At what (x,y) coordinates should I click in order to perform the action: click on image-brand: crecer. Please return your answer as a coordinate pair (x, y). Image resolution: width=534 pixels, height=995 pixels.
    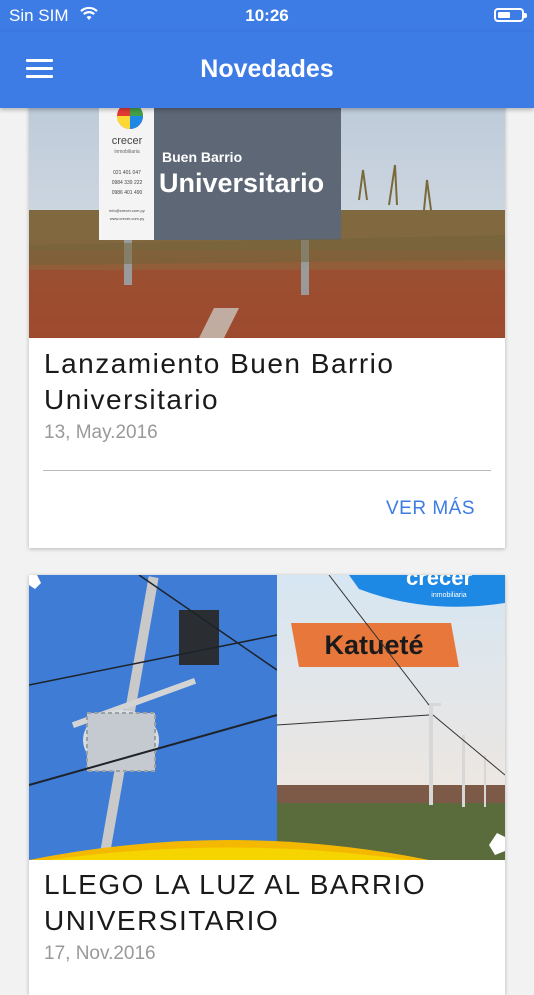
    Looking at the image, I should click on (439, 582).